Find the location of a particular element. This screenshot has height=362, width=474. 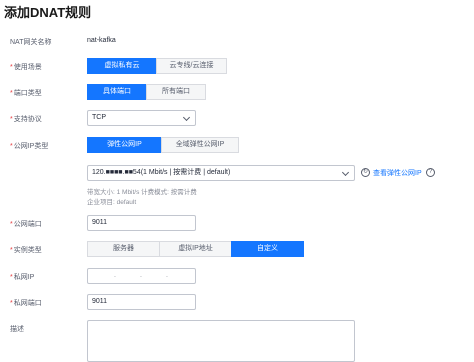

private-ip-input: . . . is located at coordinates (141, 276).